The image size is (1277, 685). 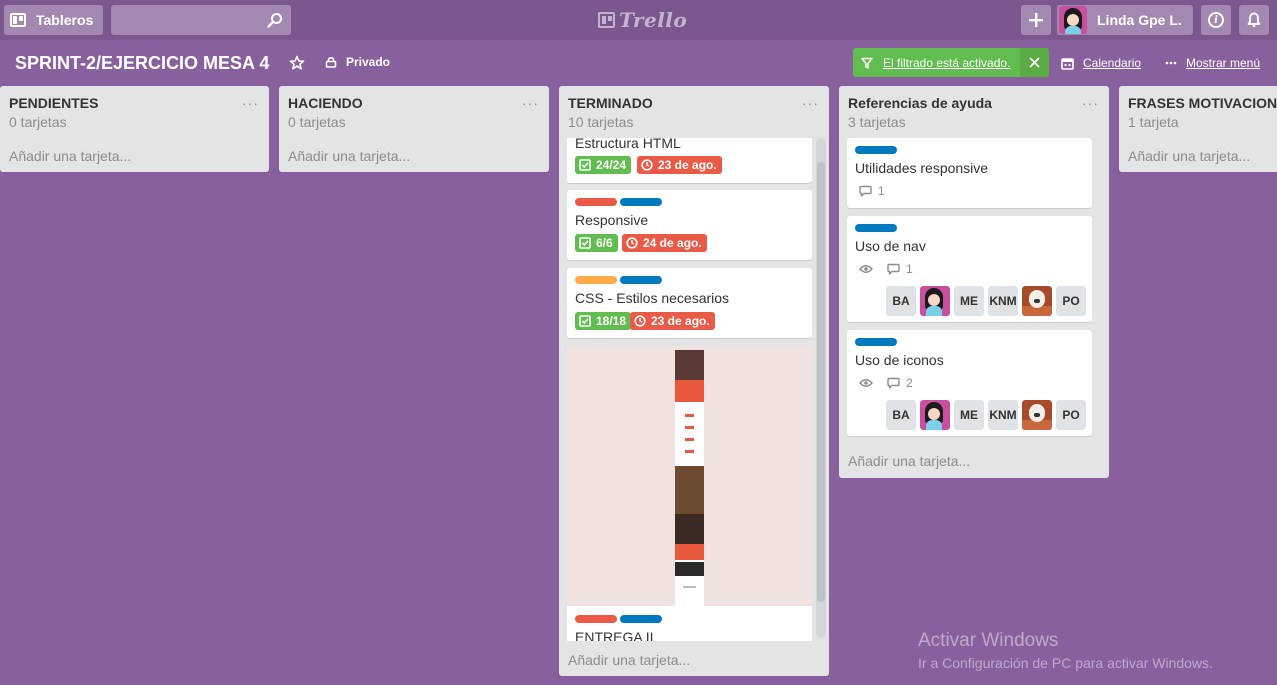 What do you see at coordinates (611, 321) in the screenshot?
I see `checklist-count: 18/18` at bounding box center [611, 321].